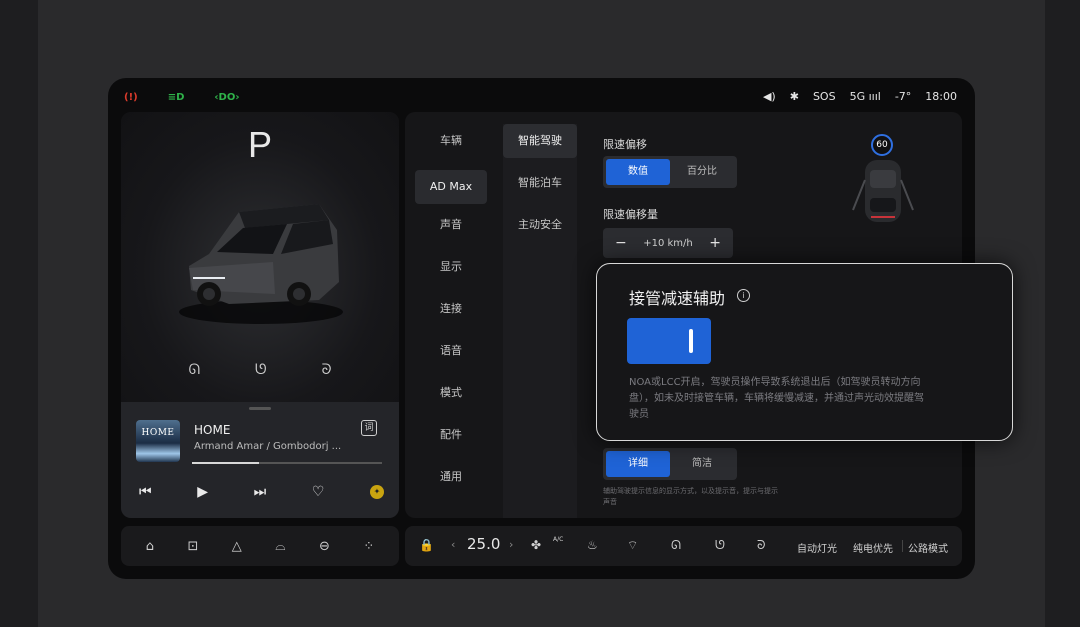 The width and height of the screenshot is (1080, 627). What do you see at coordinates (540, 229) in the screenshot?
I see `nav-item-active-safety: 主动安全` at bounding box center [540, 229].